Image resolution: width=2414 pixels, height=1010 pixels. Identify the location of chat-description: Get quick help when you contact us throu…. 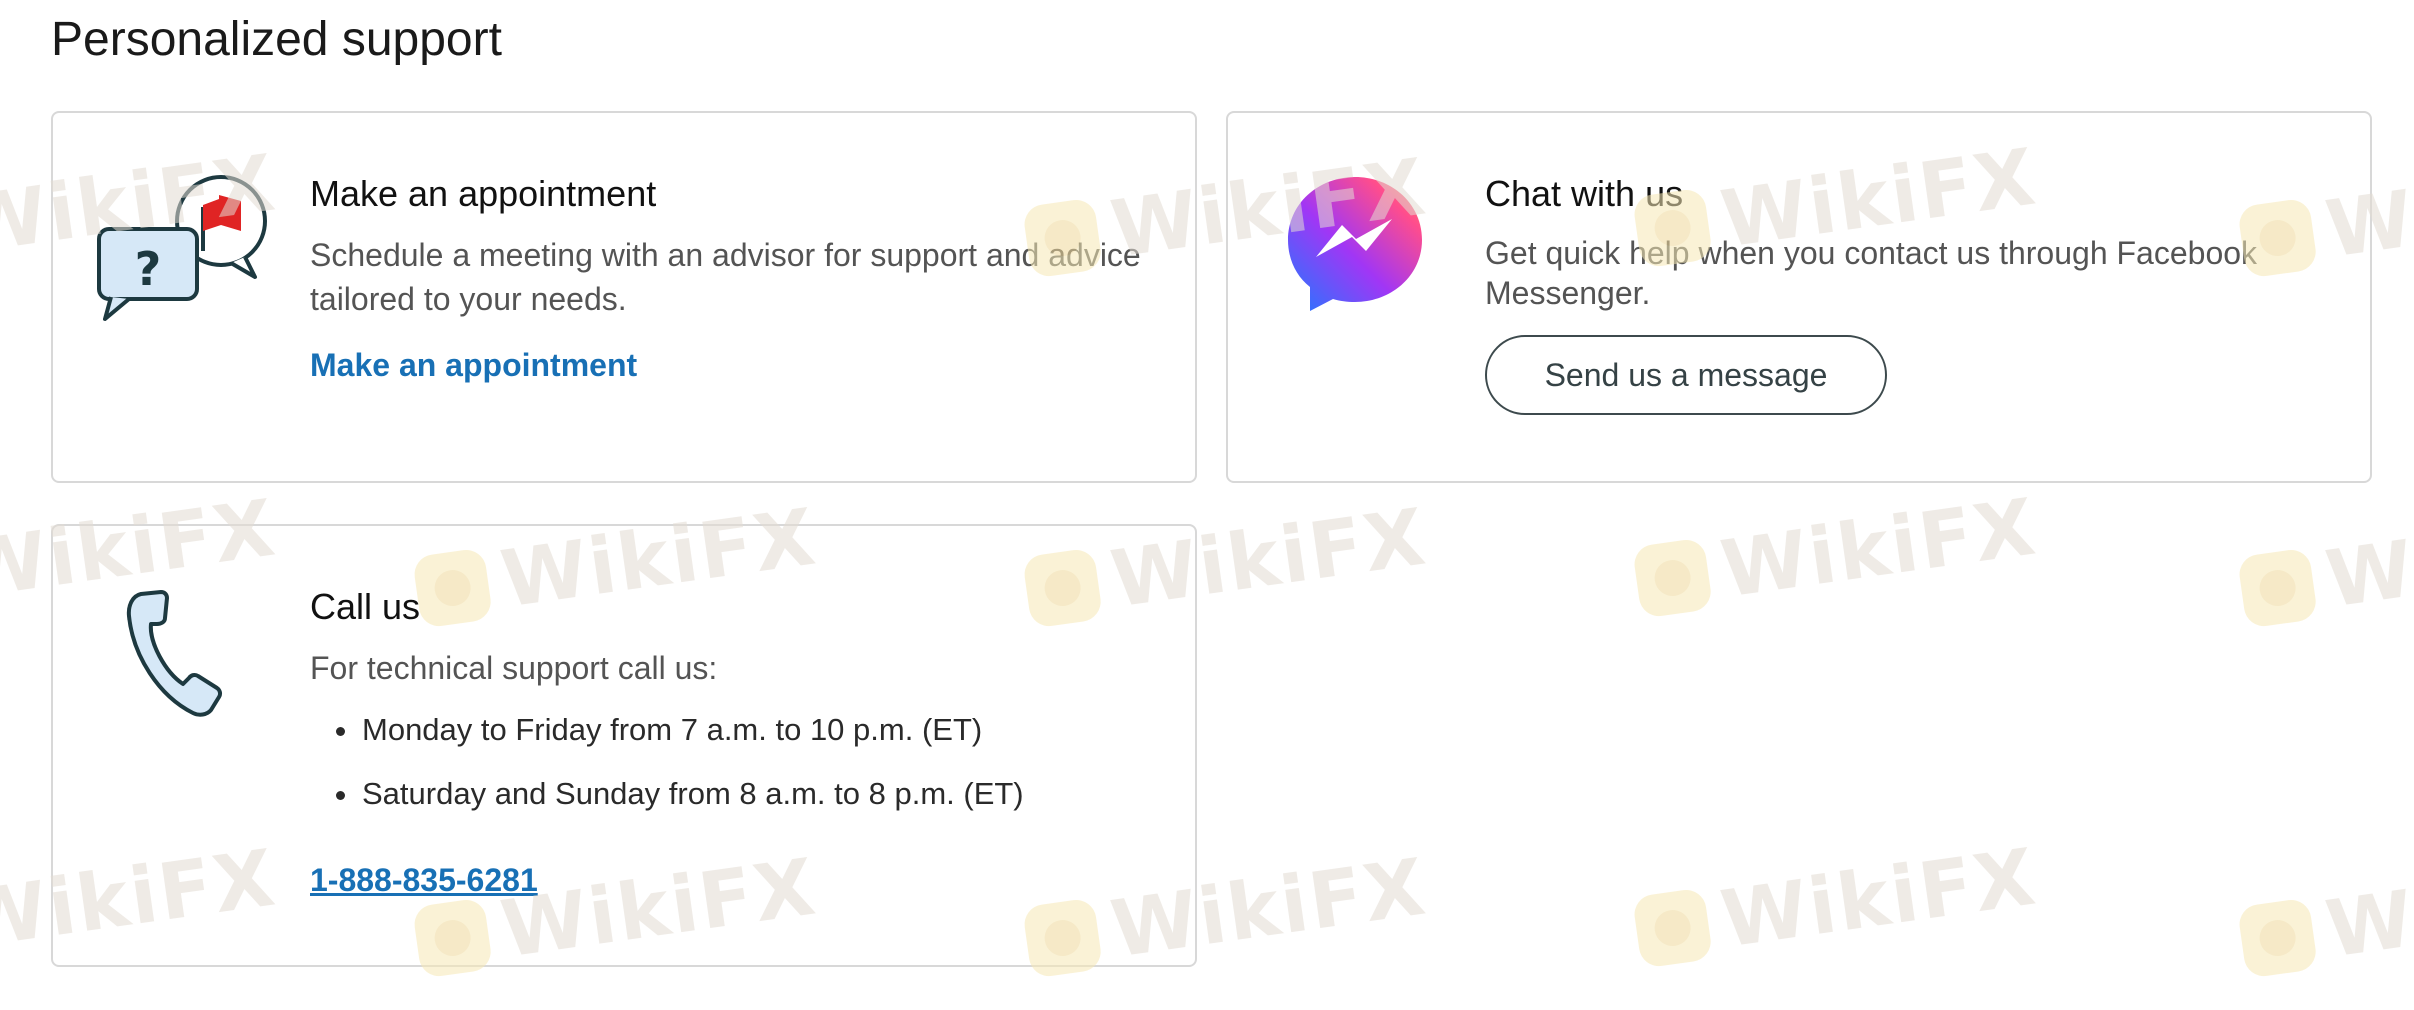
(1871, 273).